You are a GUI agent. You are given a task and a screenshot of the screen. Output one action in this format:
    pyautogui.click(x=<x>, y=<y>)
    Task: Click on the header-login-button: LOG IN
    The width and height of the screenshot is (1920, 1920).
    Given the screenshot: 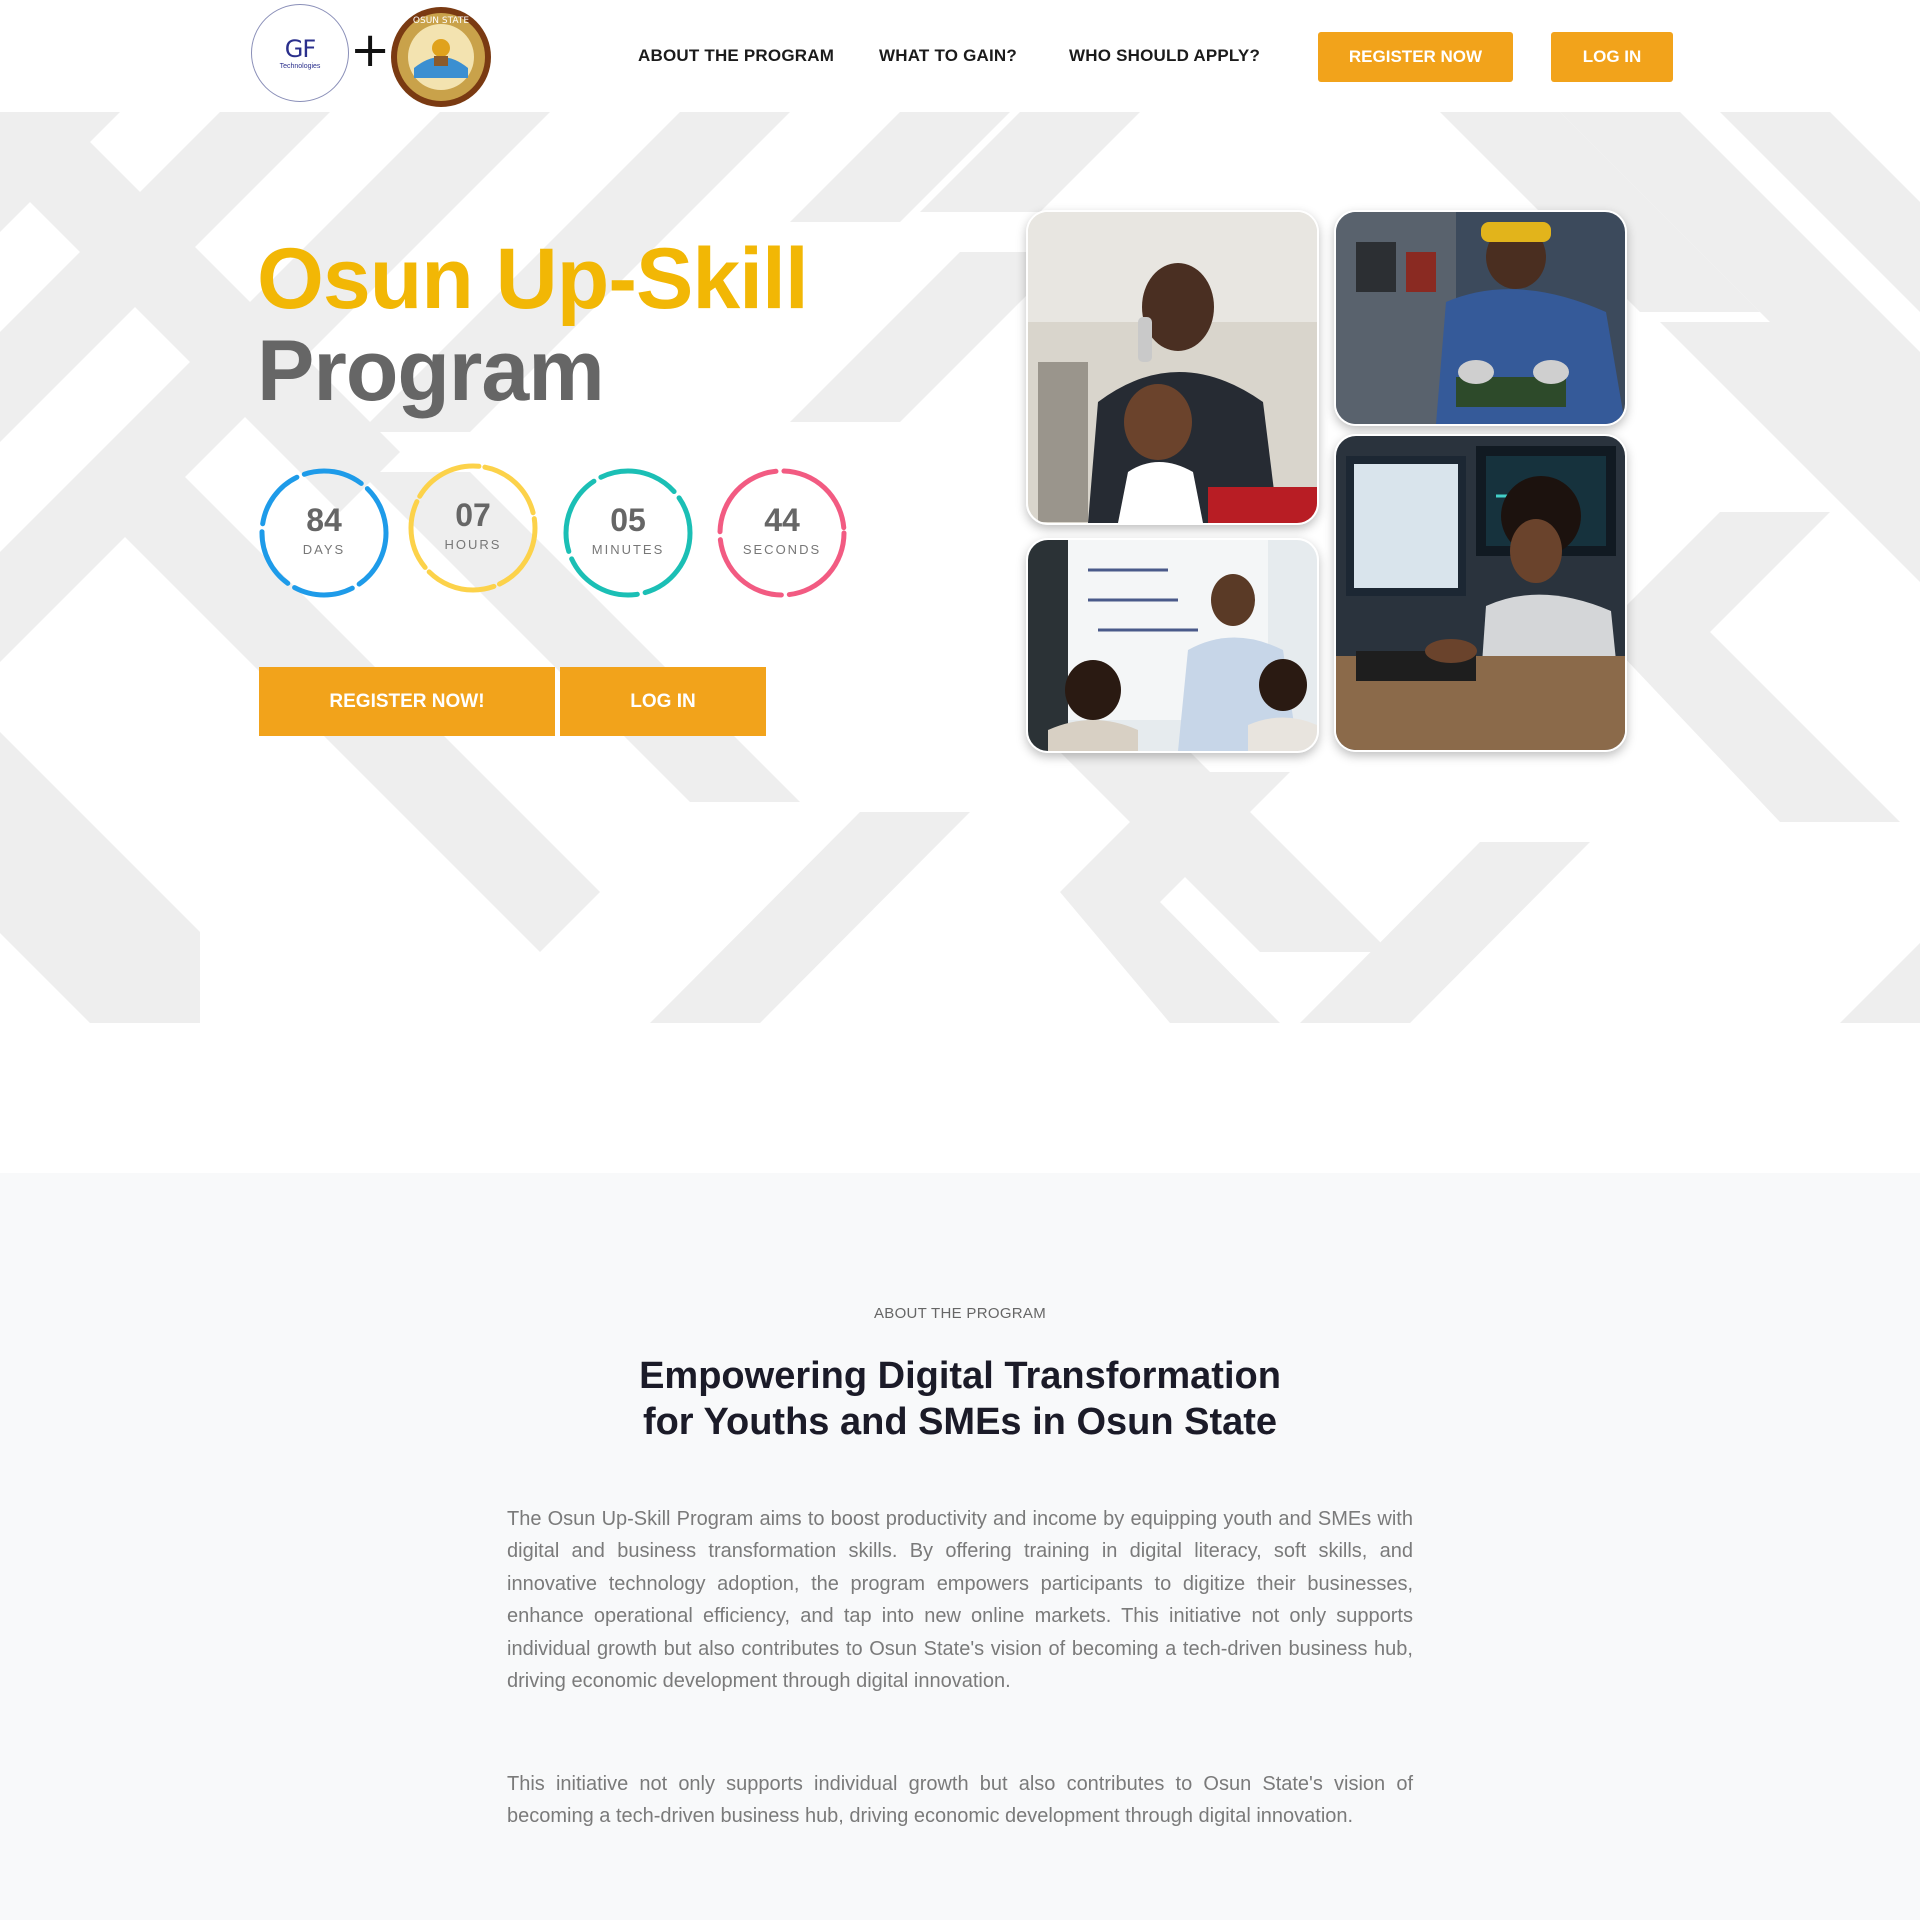 What is the action you would take?
    pyautogui.click(x=1612, y=57)
    